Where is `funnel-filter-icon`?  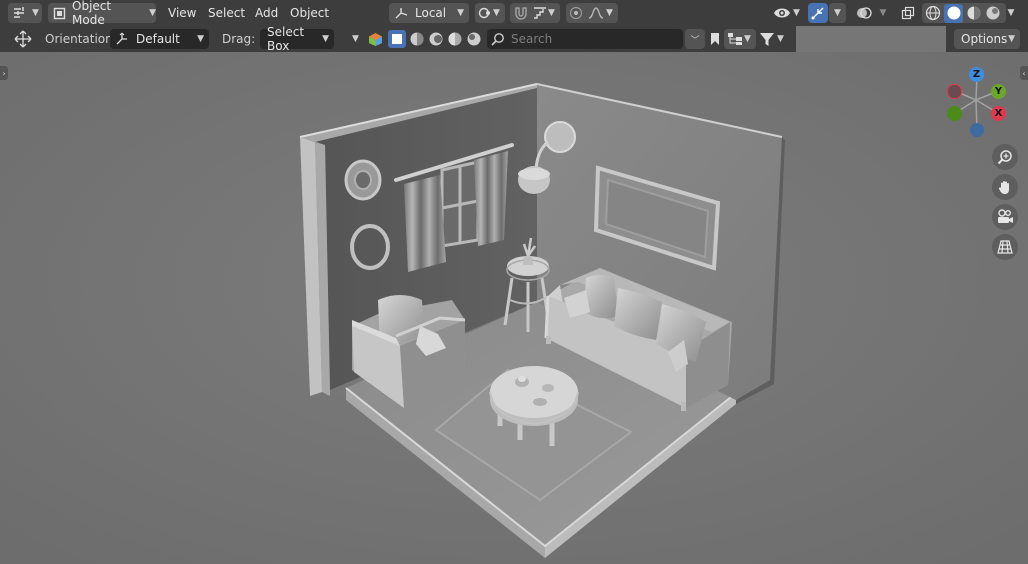
funnel-filter-icon is located at coordinates (767, 39).